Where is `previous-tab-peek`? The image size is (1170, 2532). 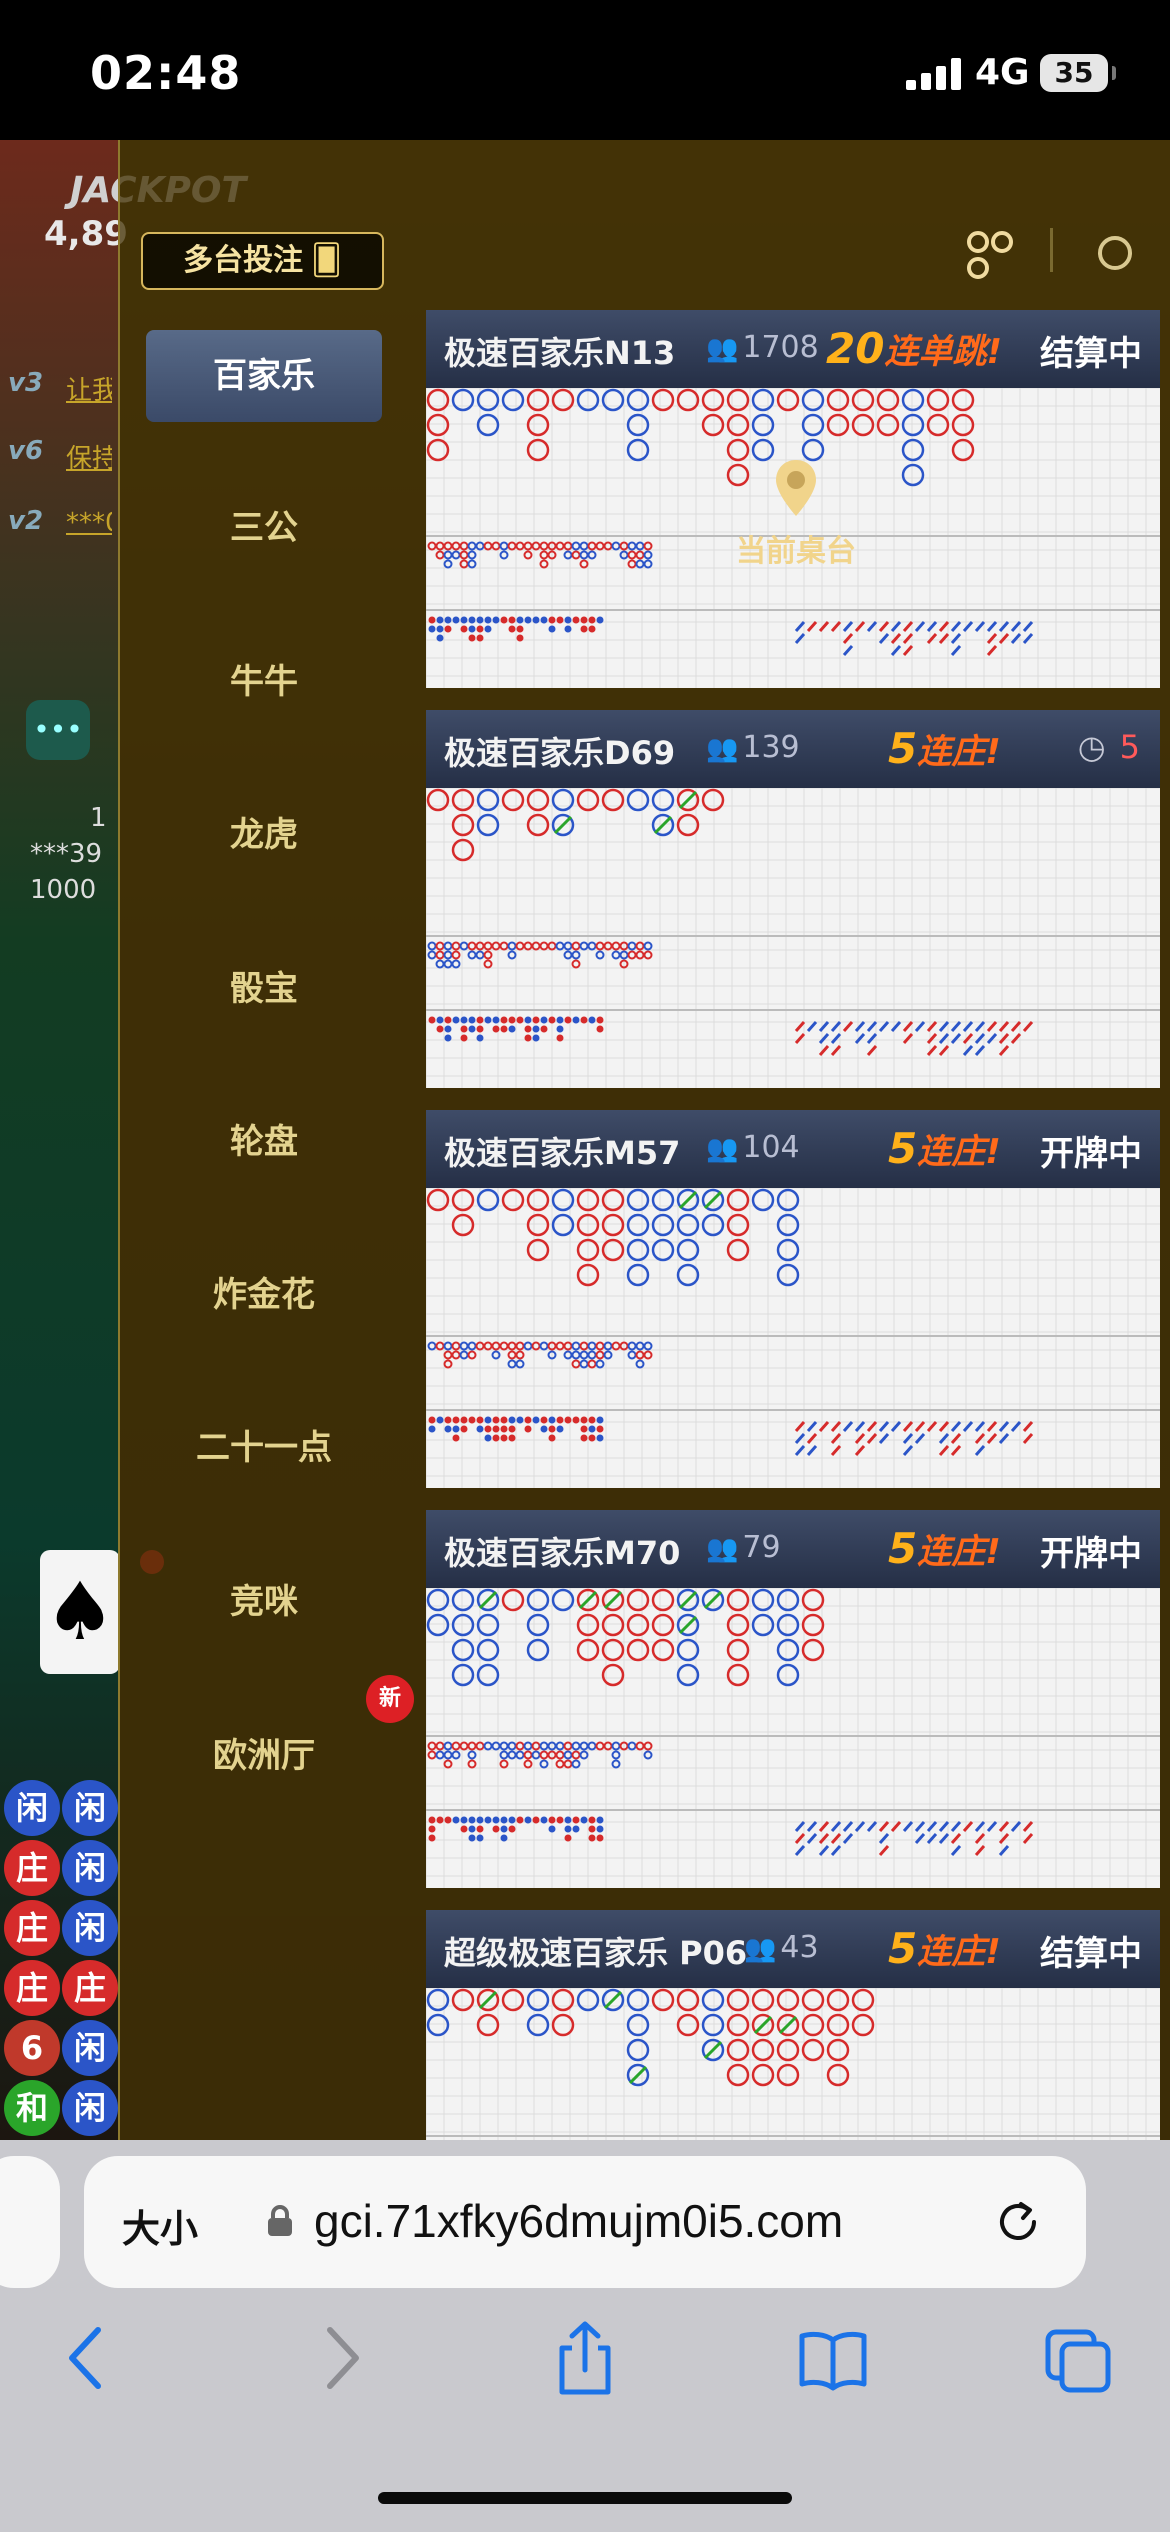 previous-tab-peek is located at coordinates (30, 2222).